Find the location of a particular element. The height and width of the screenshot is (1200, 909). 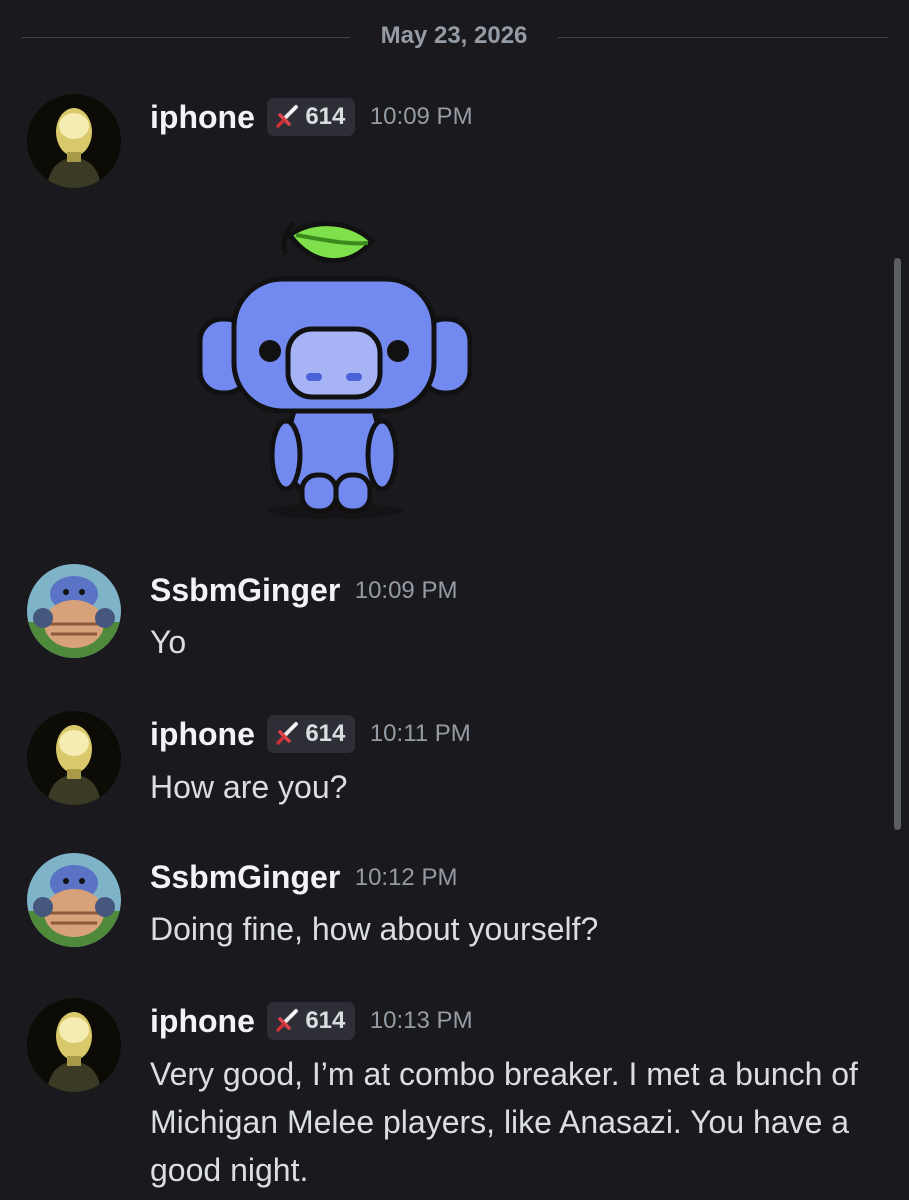

message-header: SsbmGinger 10:09 PM is located at coordinates (303, 594).